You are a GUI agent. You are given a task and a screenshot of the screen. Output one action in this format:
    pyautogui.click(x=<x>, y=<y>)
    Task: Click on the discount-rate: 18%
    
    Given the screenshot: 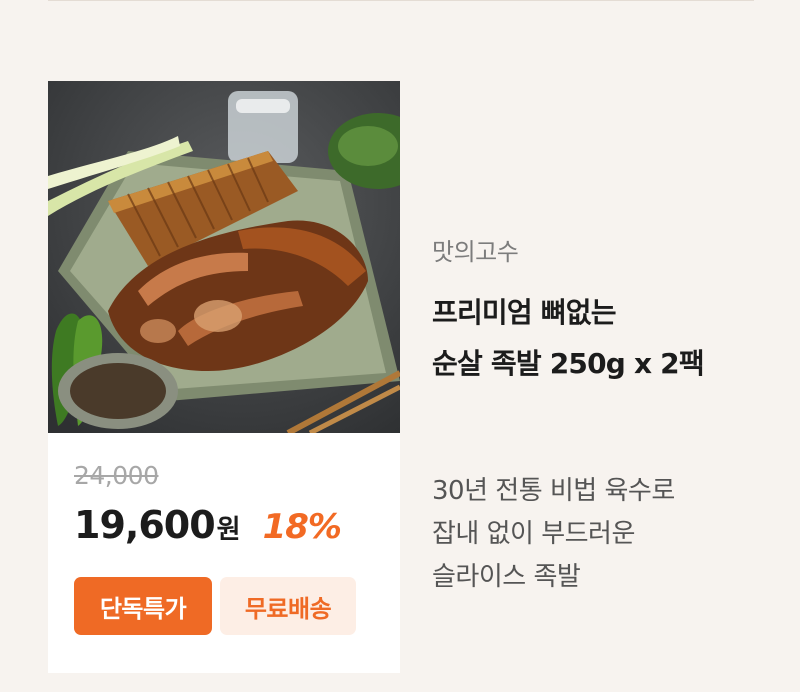 What is the action you would take?
    pyautogui.click(x=302, y=527)
    